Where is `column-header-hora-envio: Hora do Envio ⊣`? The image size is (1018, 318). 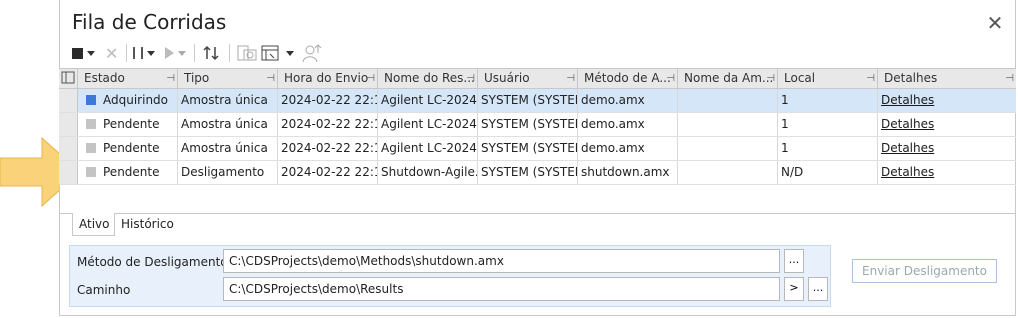 column-header-hora-envio: Hora do Envio ⊣ is located at coordinates (328, 79).